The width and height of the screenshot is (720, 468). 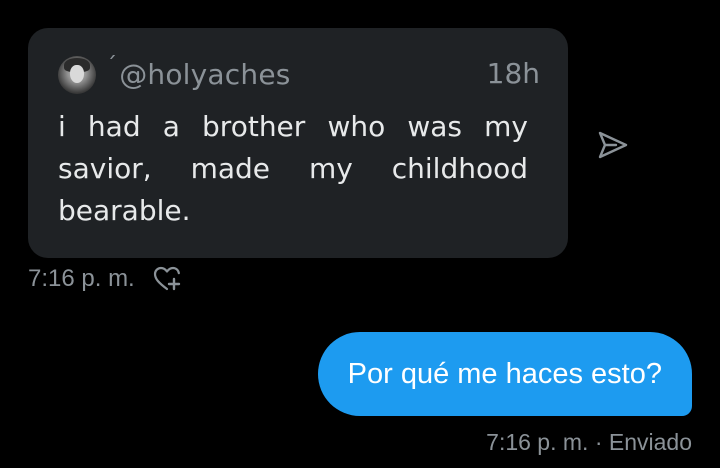 I want to click on message-meta-received: 7:16 p. m., so click(x=105, y=279).